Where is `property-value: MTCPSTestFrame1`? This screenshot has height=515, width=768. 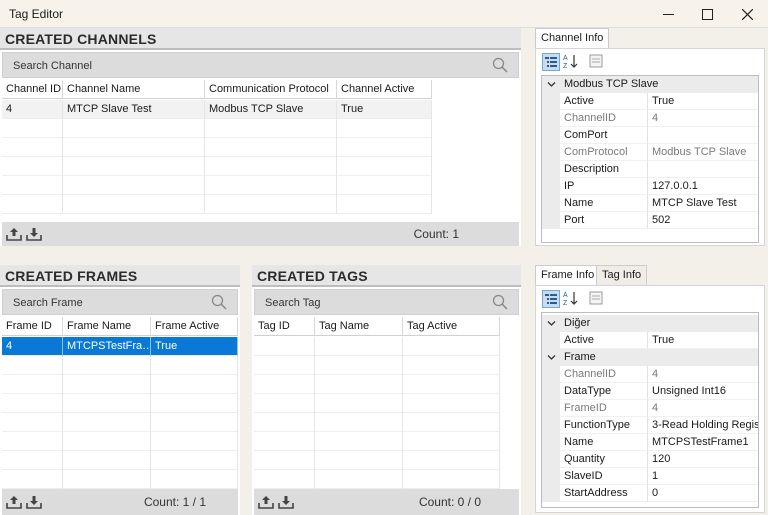
property-value: MTCPSTestFrame1 is located at coordinates (703, 442).